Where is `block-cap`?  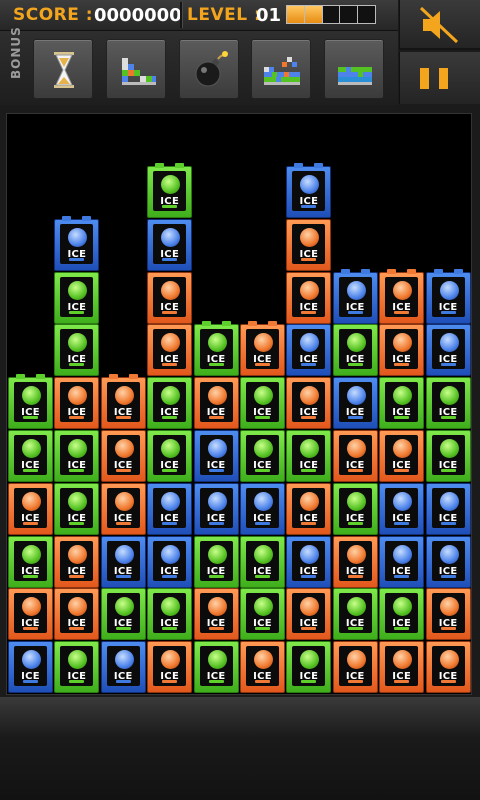 block-cap is located at coordinates (345, 271).